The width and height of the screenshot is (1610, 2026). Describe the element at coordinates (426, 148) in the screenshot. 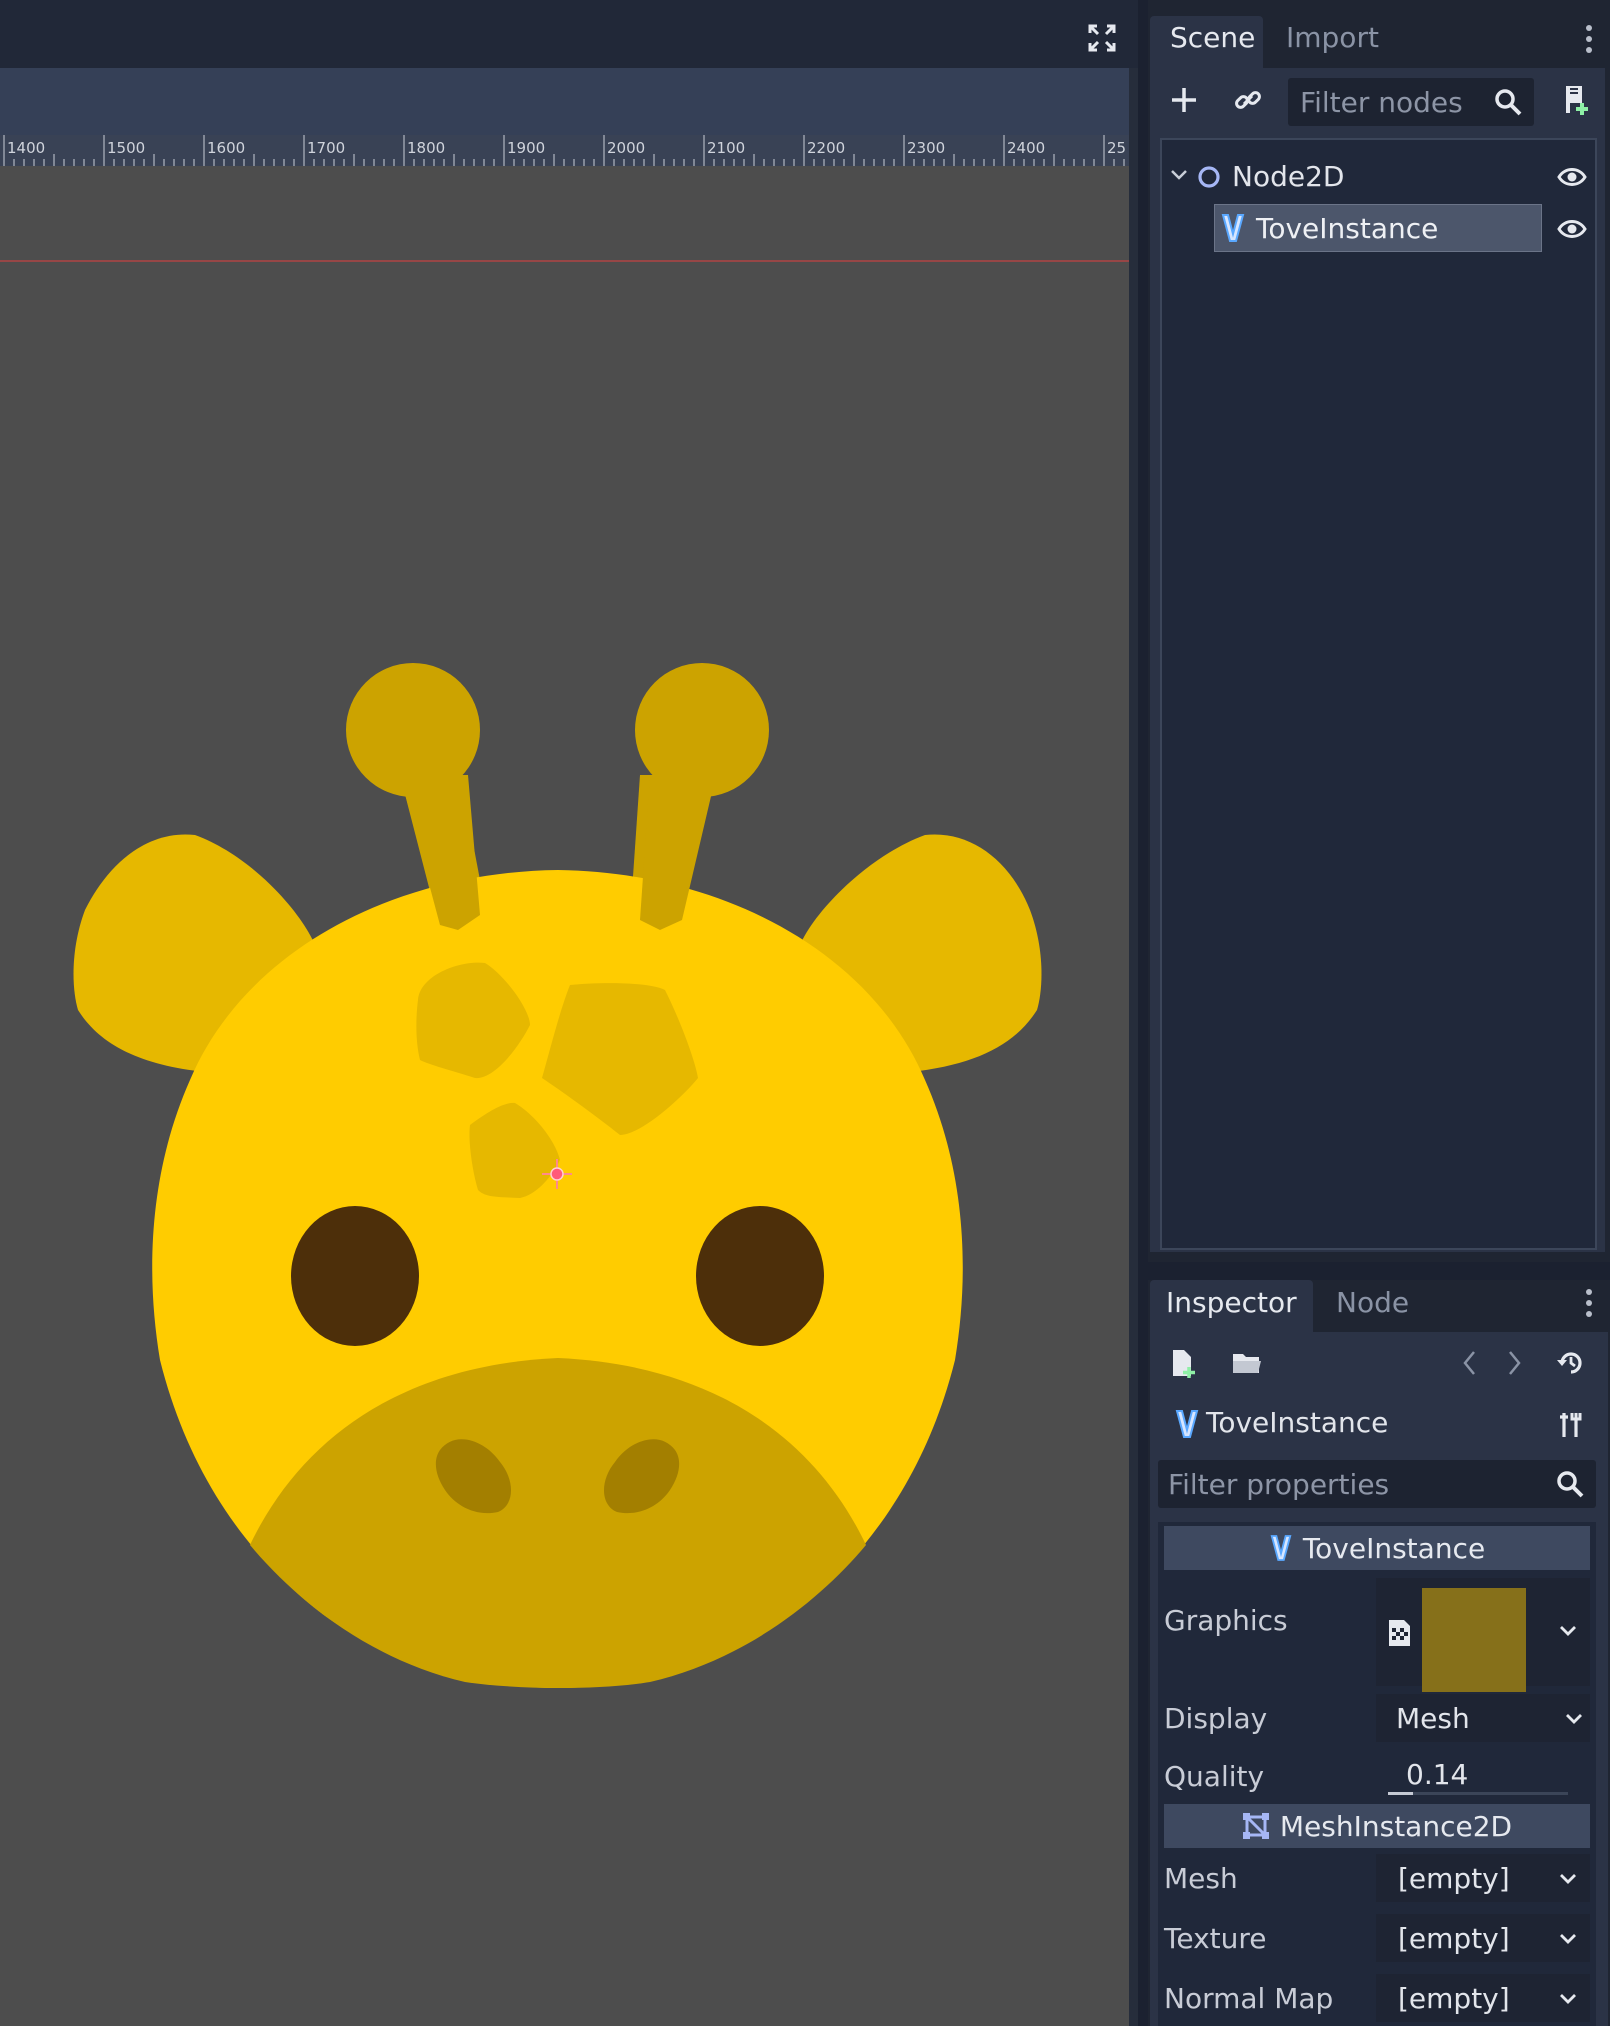

I see `ruler-tick-label: 1800` at that location.